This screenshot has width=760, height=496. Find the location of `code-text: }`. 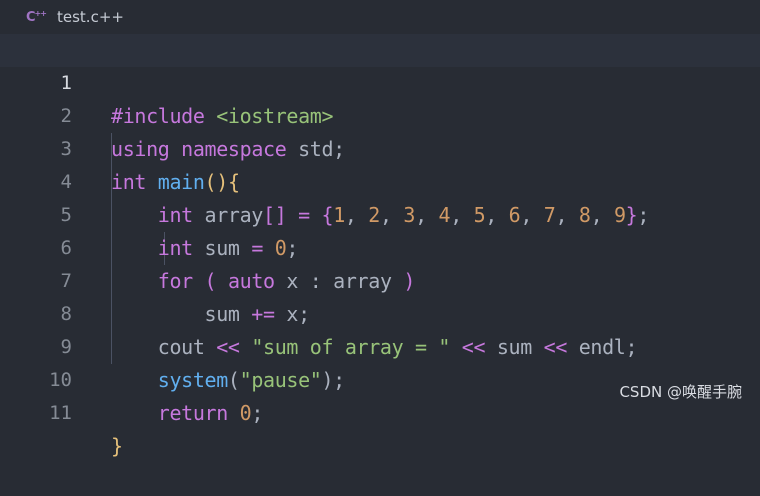

code-text: } is located at coordinates (117, 446).